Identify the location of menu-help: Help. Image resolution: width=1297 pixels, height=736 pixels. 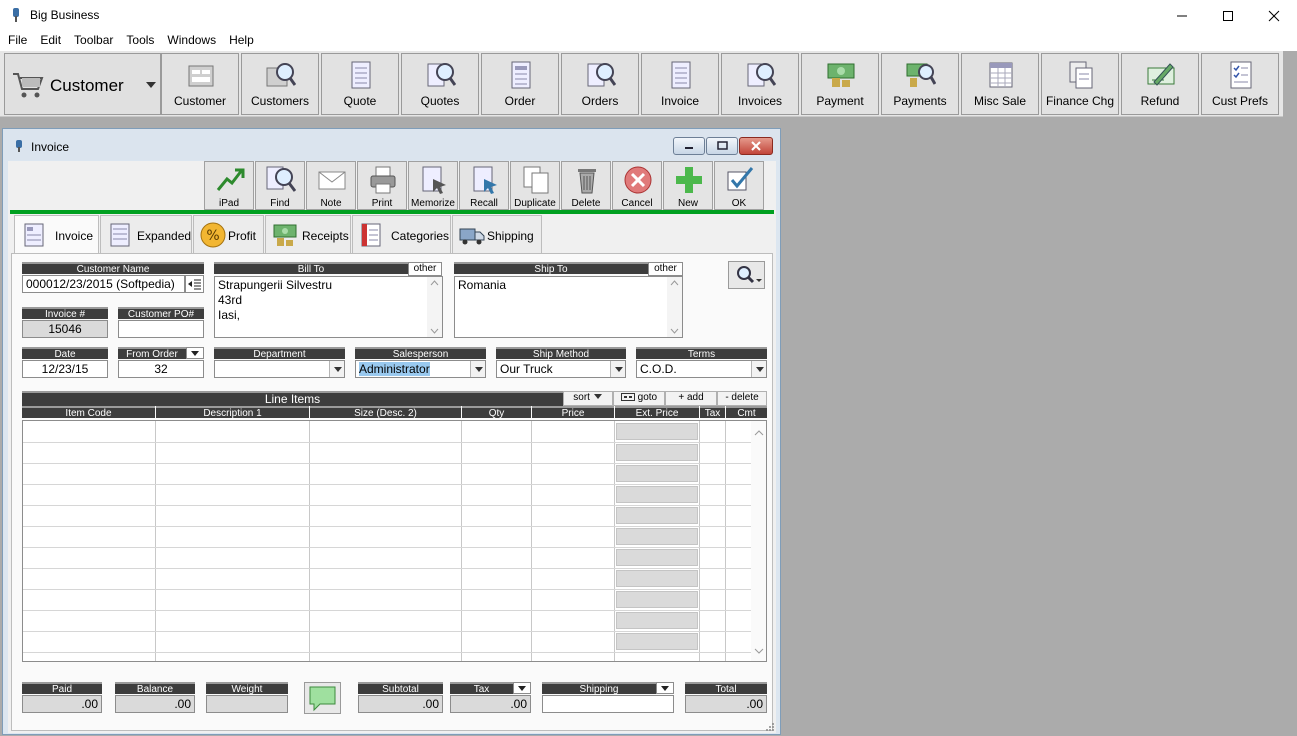
(241, 41).